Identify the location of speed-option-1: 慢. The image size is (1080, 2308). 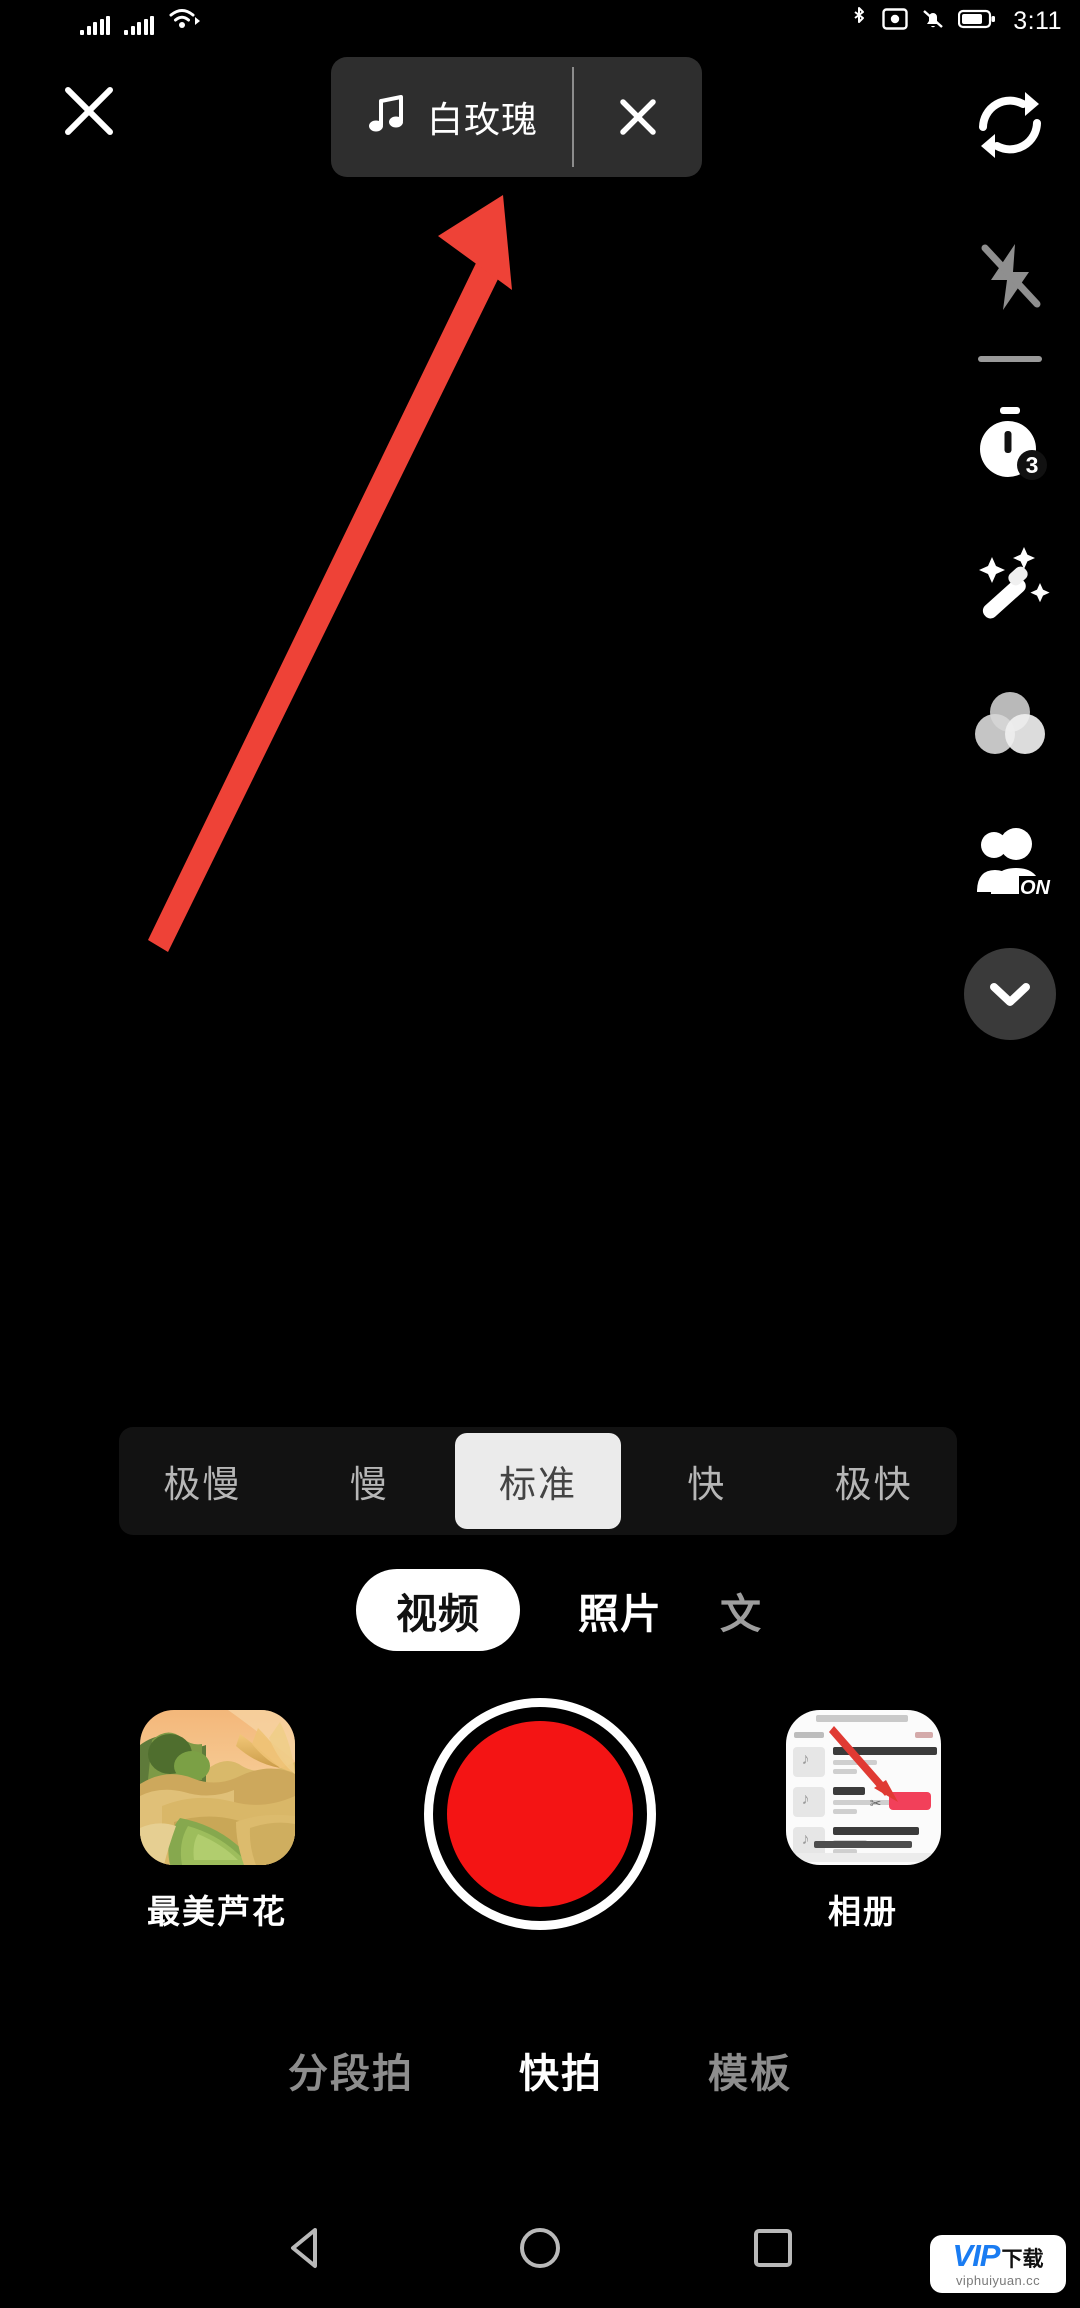
(369, 1481).